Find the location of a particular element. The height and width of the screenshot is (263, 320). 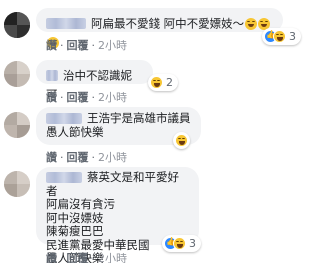

comment-bubble: 阿扁最不愛錢 阿中不愛嫖妓～ is located at coordinates (159, 28).